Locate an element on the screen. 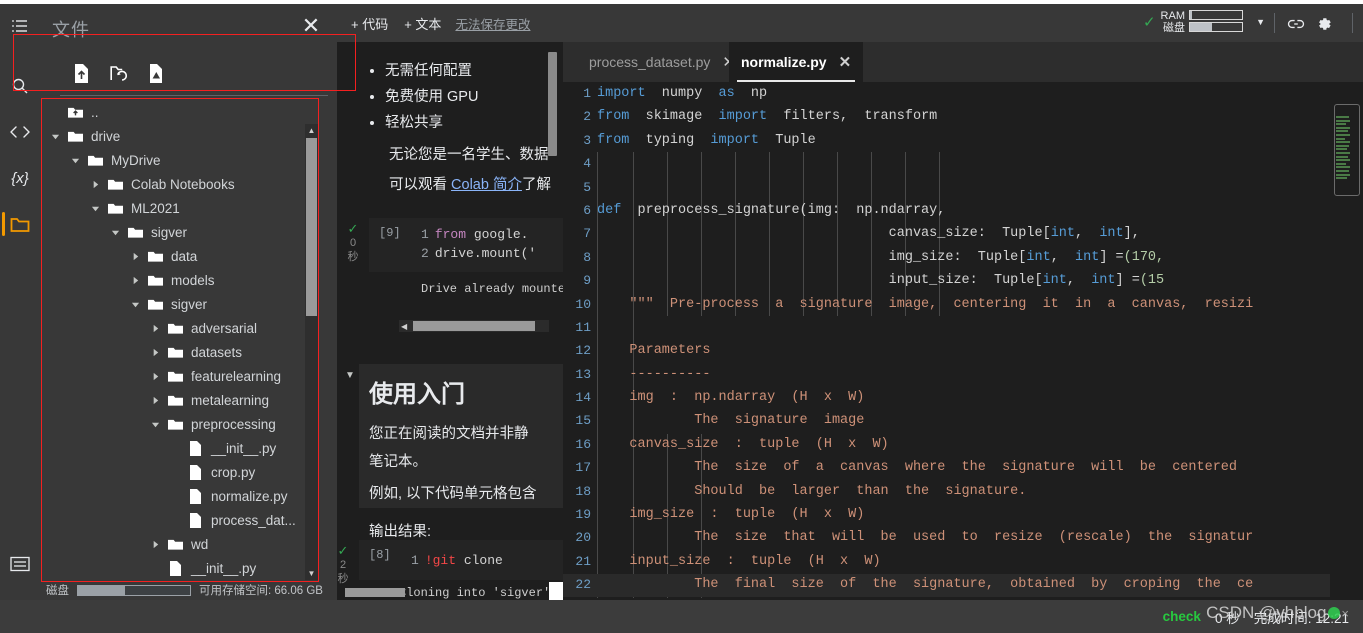 The height and width of the screenshot is (633, 1363). tree-item-data: data is located at coordinates (180, 256).